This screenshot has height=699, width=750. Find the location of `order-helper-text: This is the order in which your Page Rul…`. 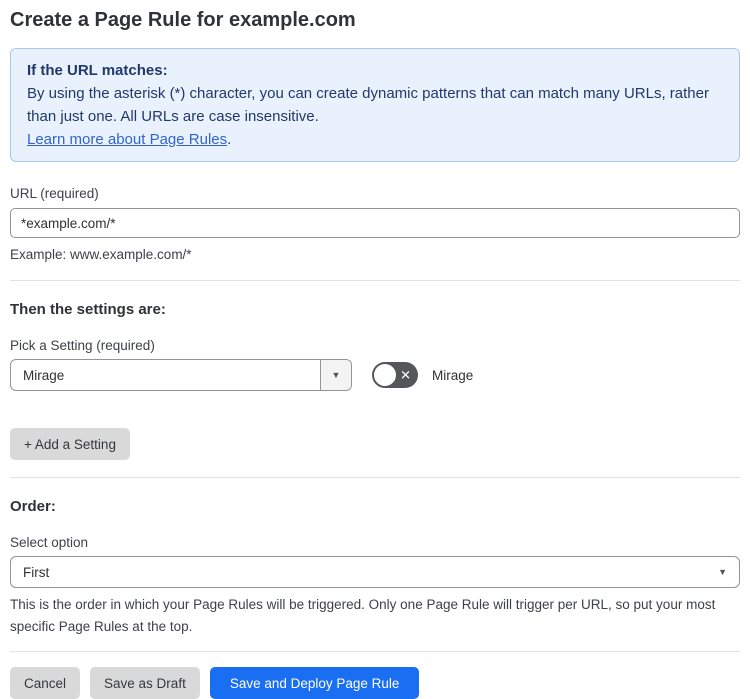

order-helper-text: This is the order in which your Page Rul… is located at coordinates (363, 615).